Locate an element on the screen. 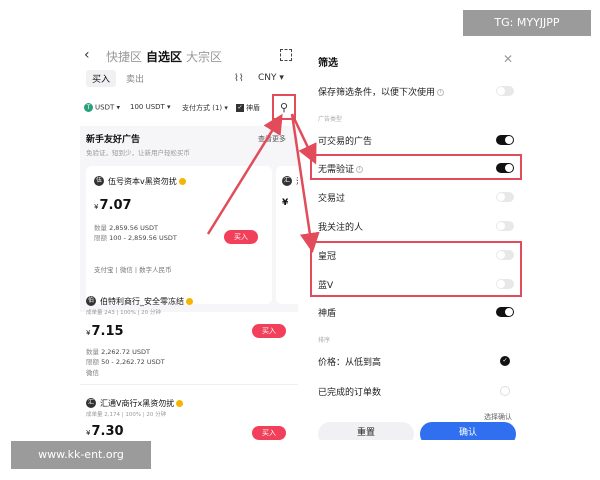 Image resolution: width=600 pixels, height=480 pixels. annotation-arrows is located at coordinates (263, 183).